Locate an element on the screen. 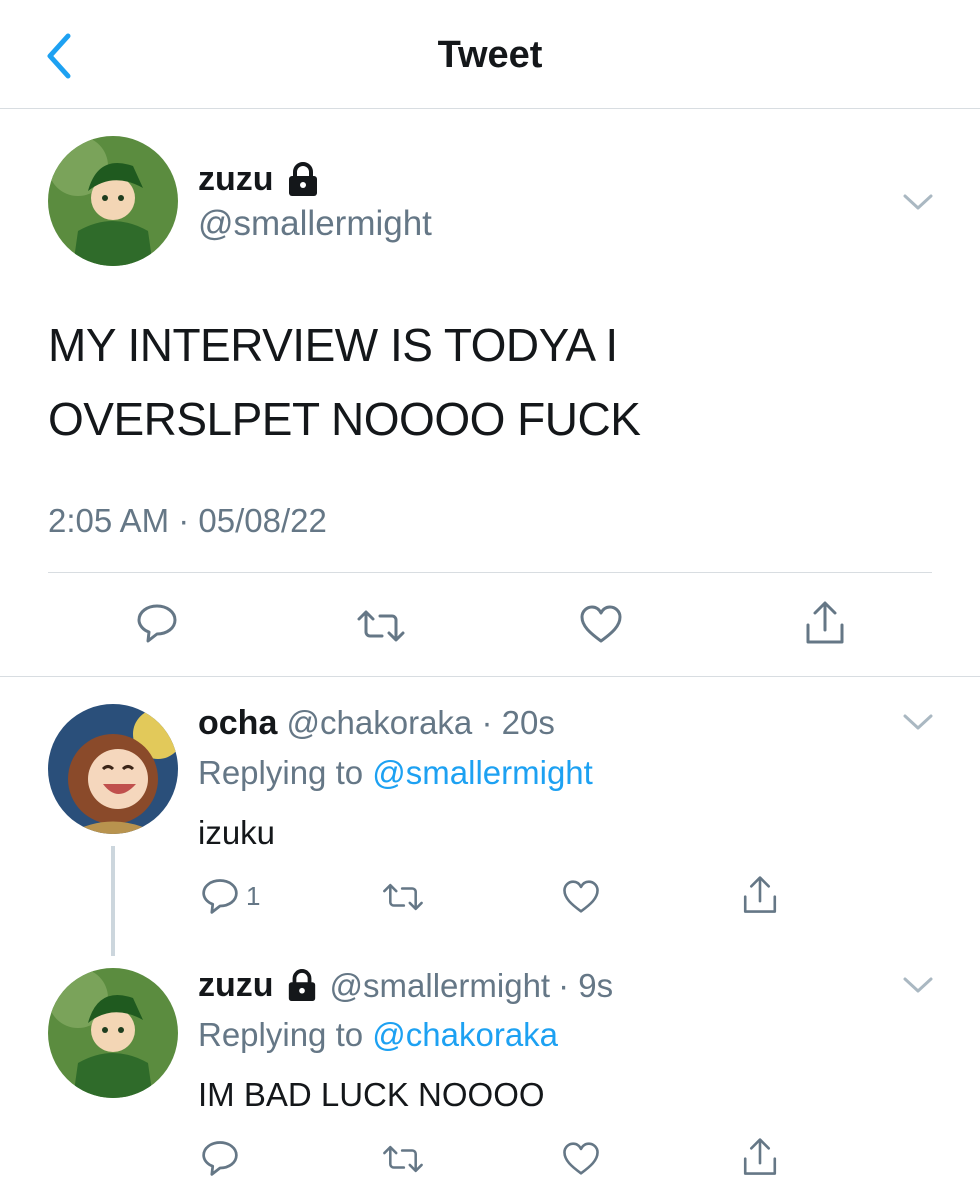 The width and height of the screenshot is (980, 1200). thread-line is located at coordinates (113, 901).